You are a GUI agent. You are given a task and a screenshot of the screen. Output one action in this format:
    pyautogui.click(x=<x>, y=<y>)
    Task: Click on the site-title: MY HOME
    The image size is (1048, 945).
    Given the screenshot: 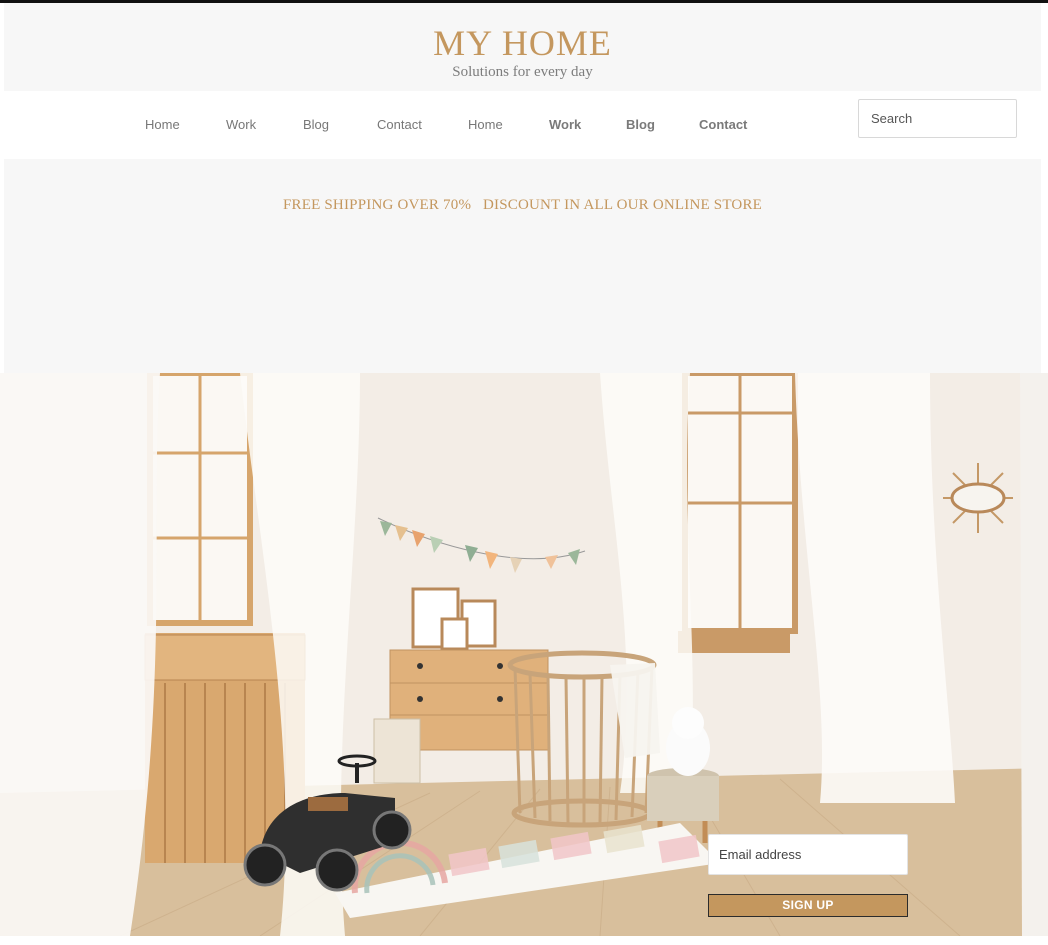 What is the action you would take?
    pyautogui.click(x=522, y=43)
    